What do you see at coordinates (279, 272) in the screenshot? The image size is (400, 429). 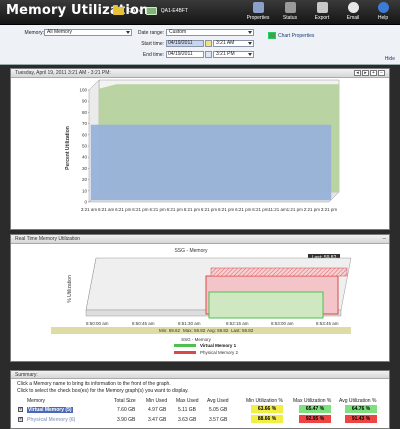 I see `physical-memory-top` at bounding box center [279, 272].